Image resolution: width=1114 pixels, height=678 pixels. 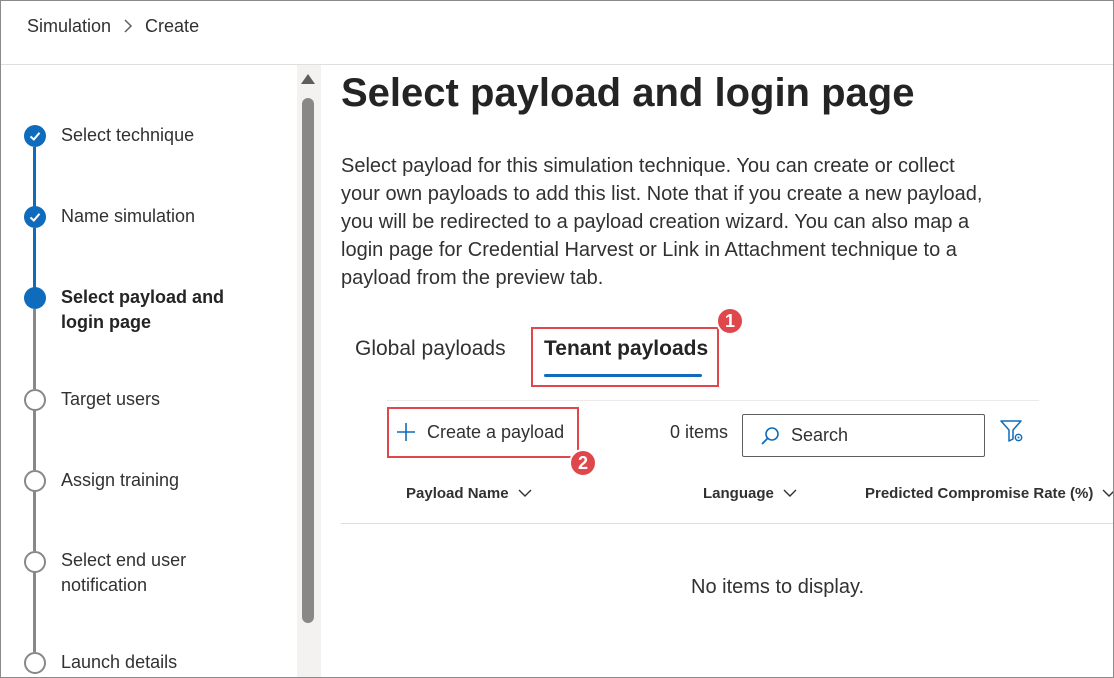 I want to click on column-header-compromise-rate: Predicted Compromise Rate (%), so click(x=989, y=493).